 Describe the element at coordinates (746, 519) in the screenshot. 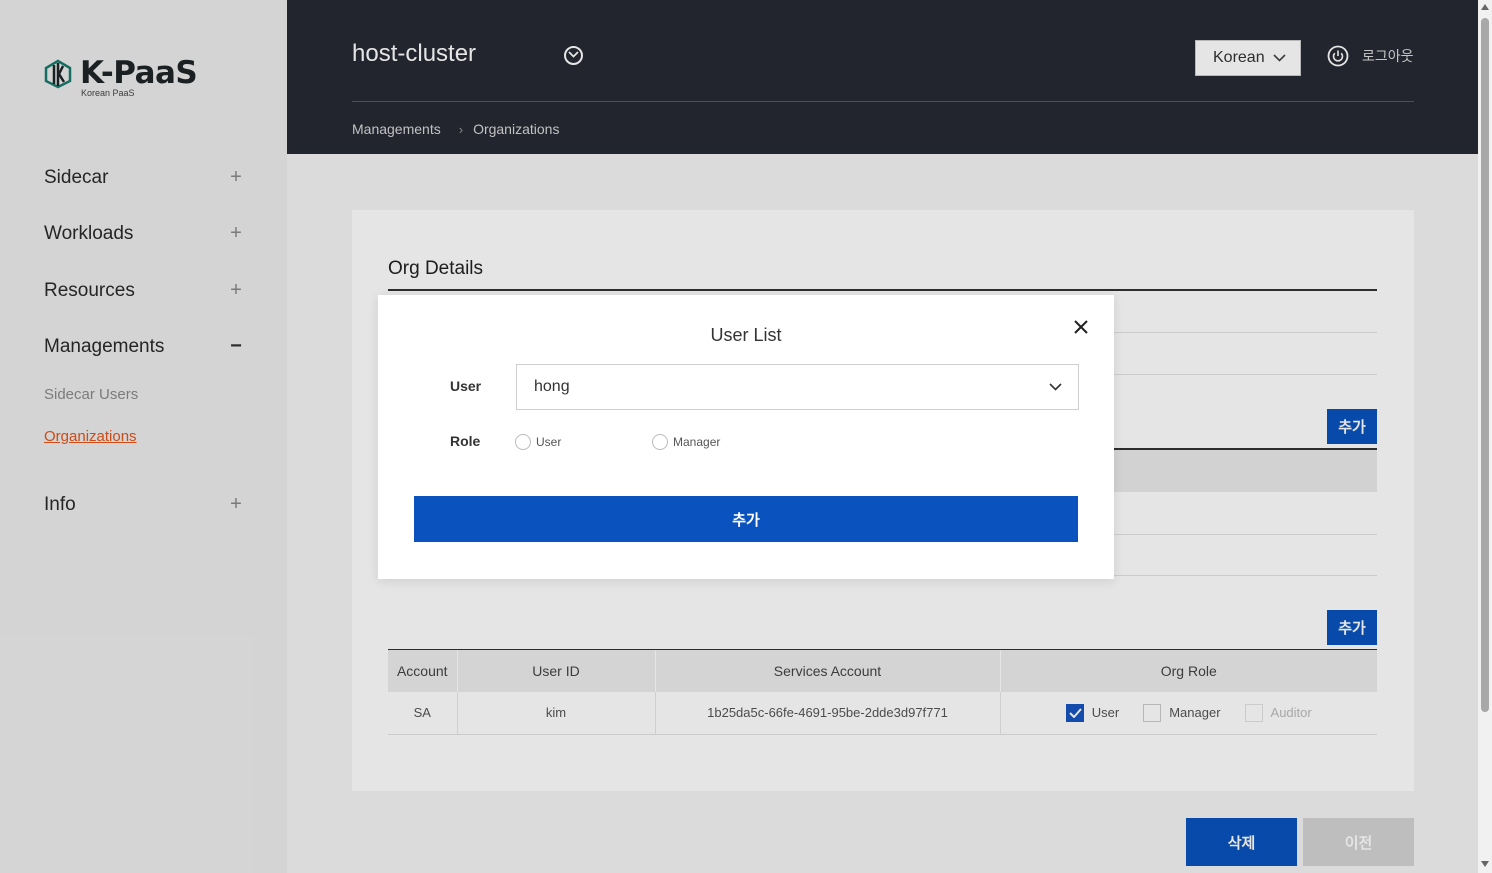

I see `modal-add-button: 추가` at that location.